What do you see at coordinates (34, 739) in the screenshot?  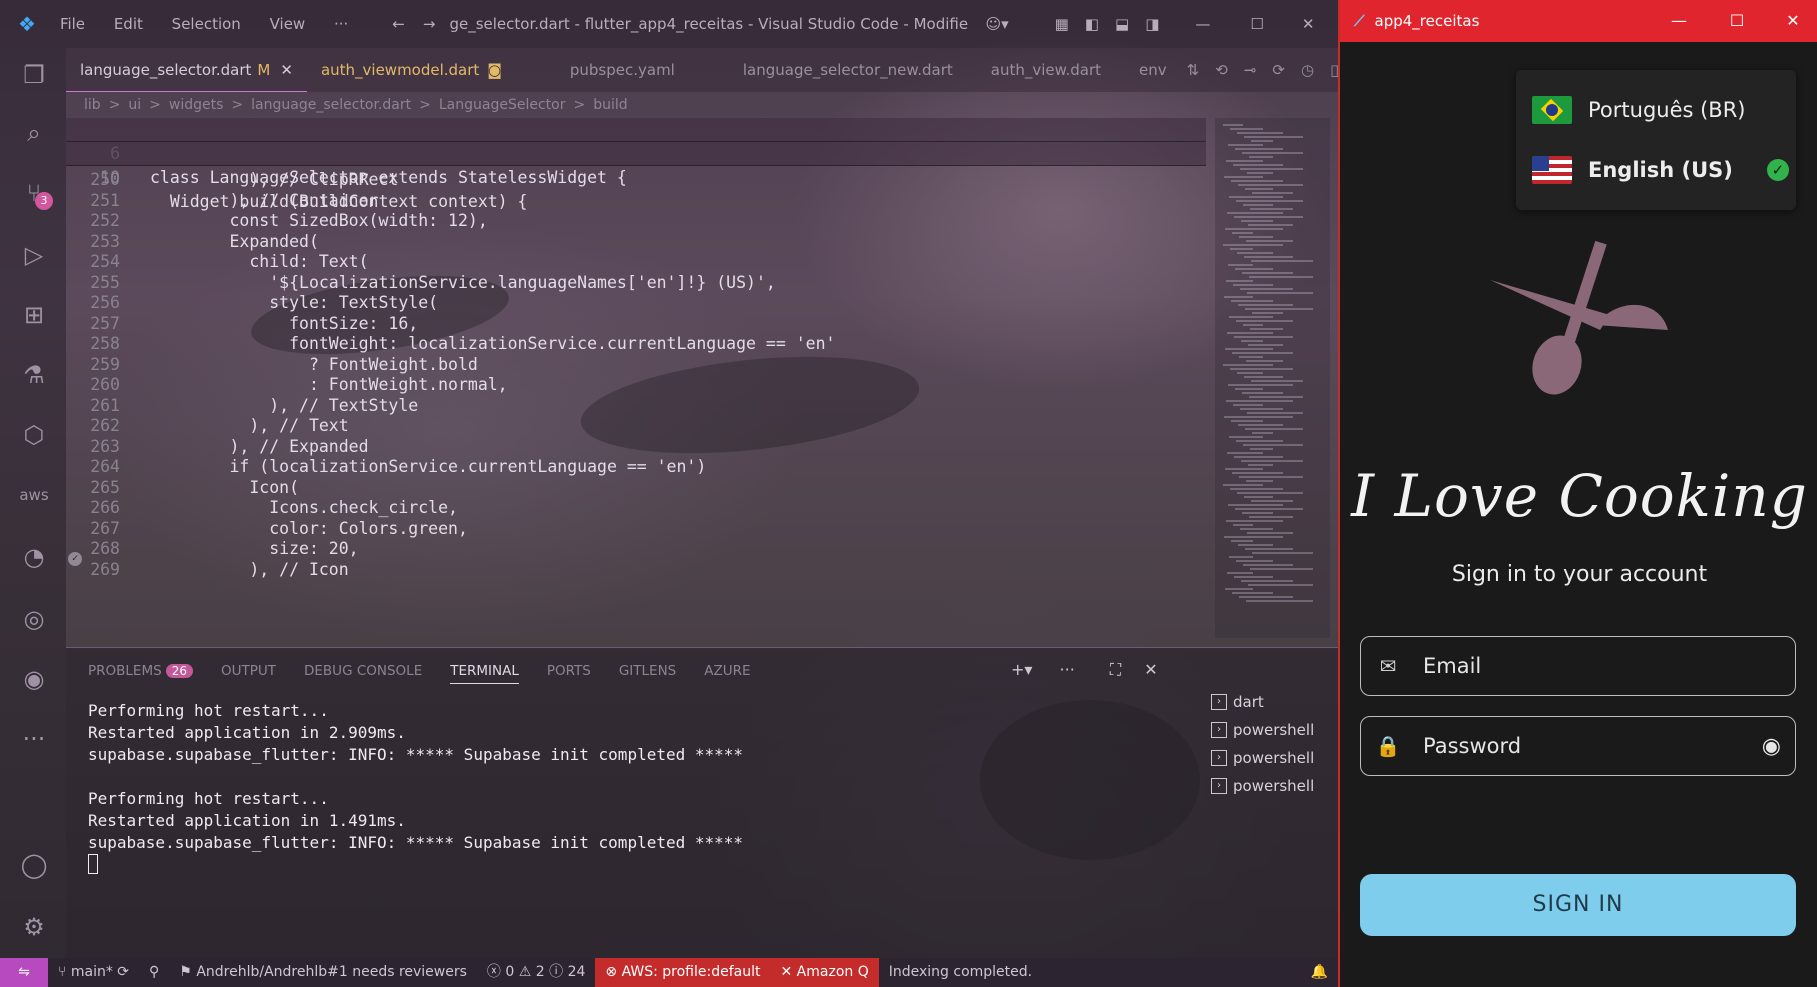 I see `more-views-icon: ···` at bounding box center [34, 739].